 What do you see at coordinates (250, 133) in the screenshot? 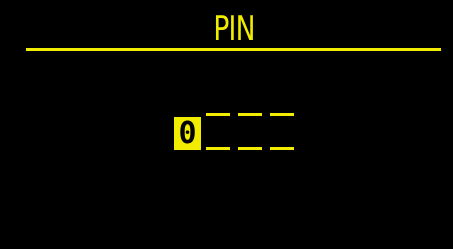
I see `pin-digit-3-slot` at bounding box center [250, 133].